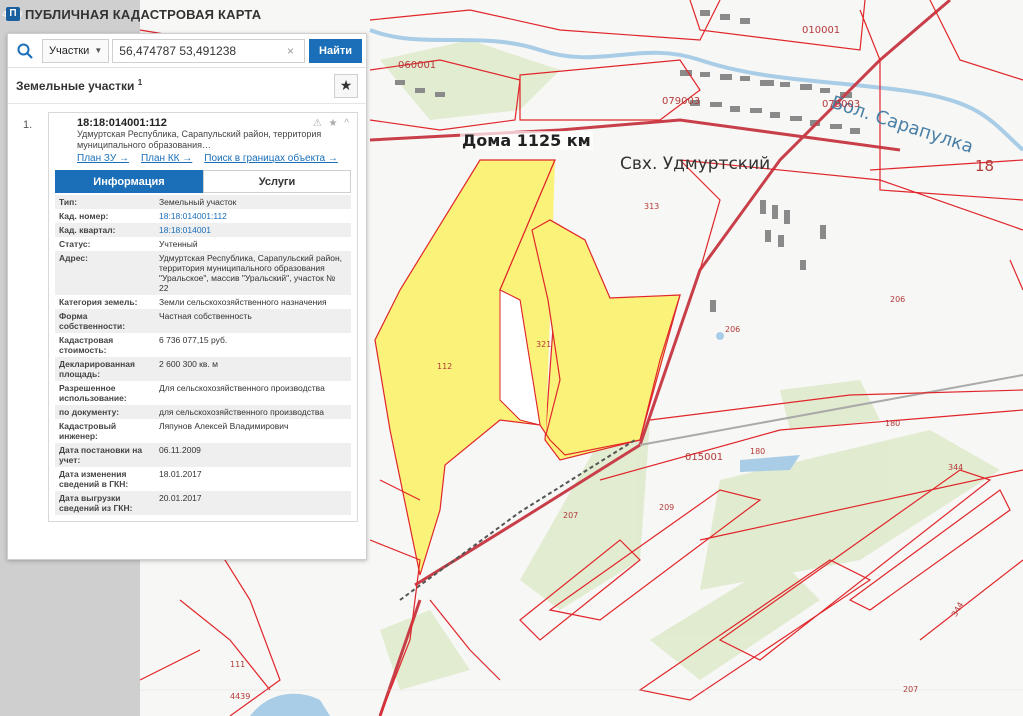 This screenshot has height=716, width=1023. What do you see at coordinates (253, 321) in the screenshot?
I see `info-value: Частная собственность` at bounding box center [253, 321].